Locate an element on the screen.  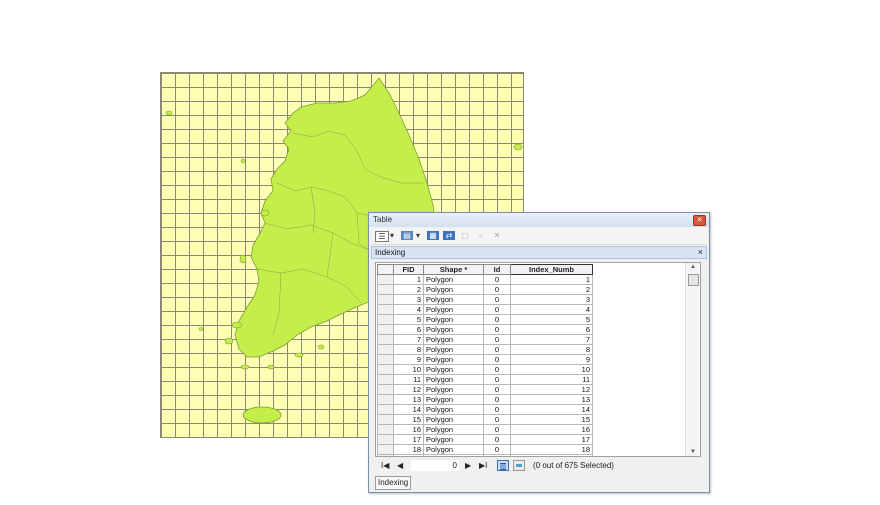
table-row: 11 Polygon 0 11 is located at coordinates (485, 379).